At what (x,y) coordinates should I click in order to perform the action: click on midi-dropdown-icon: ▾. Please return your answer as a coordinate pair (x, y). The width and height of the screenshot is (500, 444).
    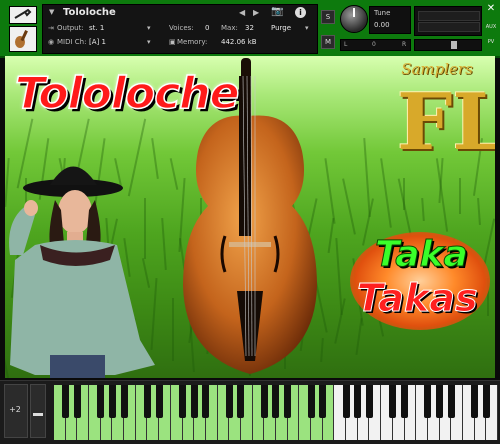
    Looking at the image, I should click on (149, 42).